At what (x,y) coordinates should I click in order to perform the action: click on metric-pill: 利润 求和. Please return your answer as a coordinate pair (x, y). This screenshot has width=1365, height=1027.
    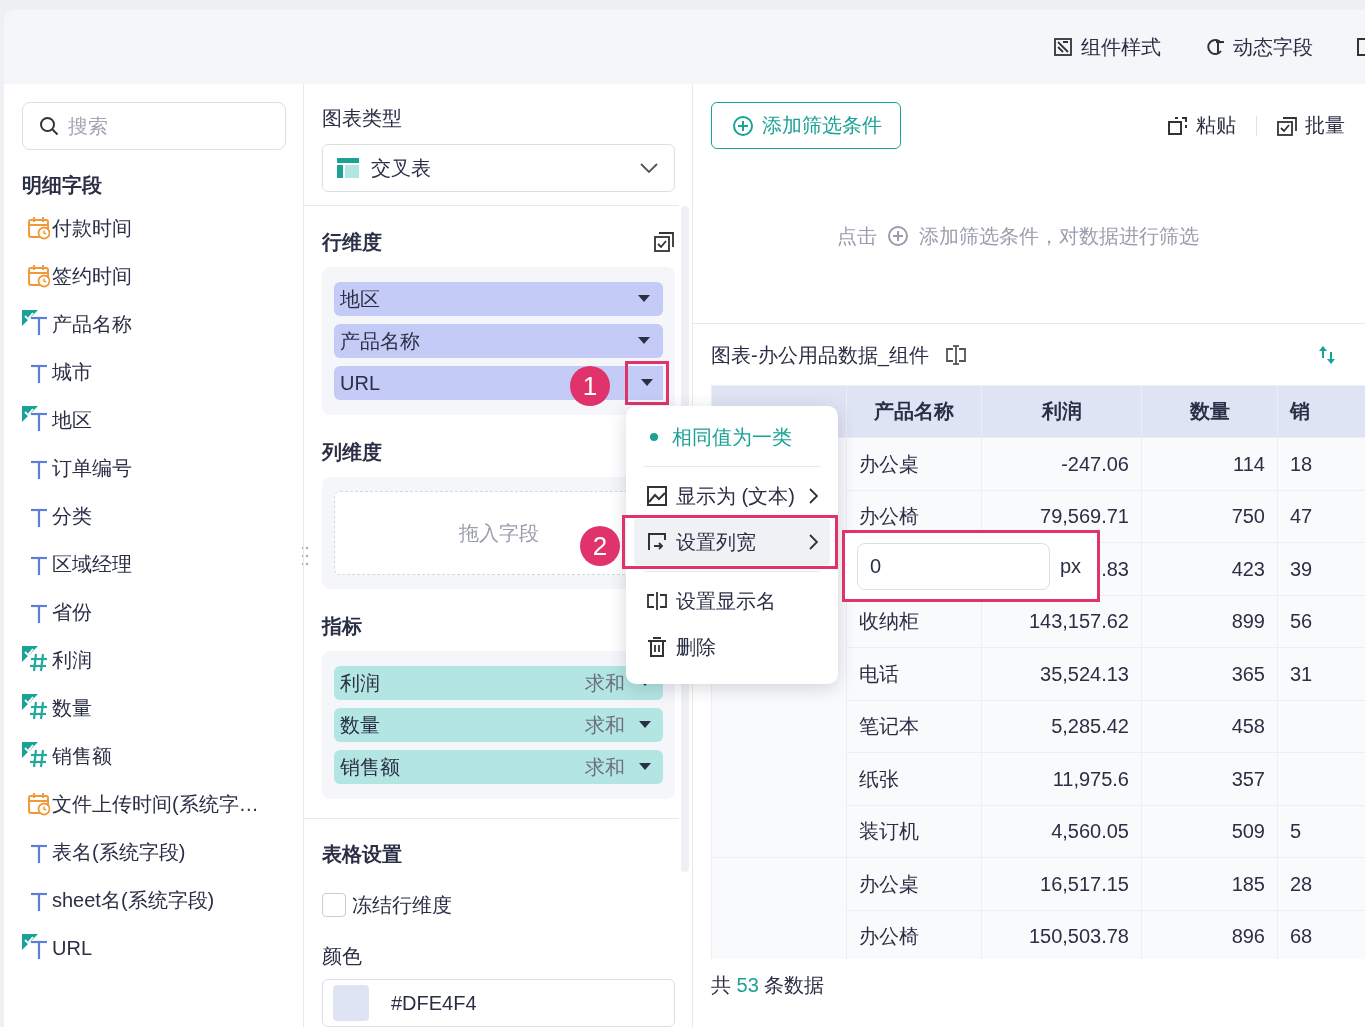
    Looking at the image, I should click on (498, 683).